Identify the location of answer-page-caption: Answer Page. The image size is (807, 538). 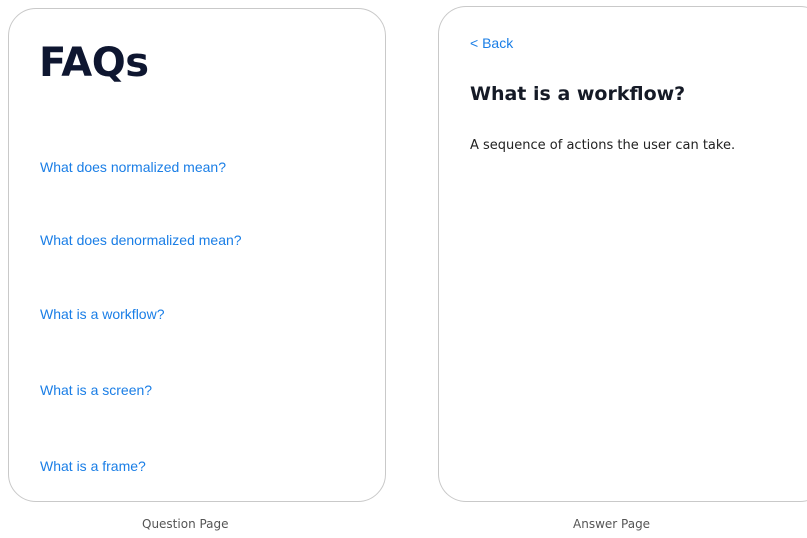
(612, 524).